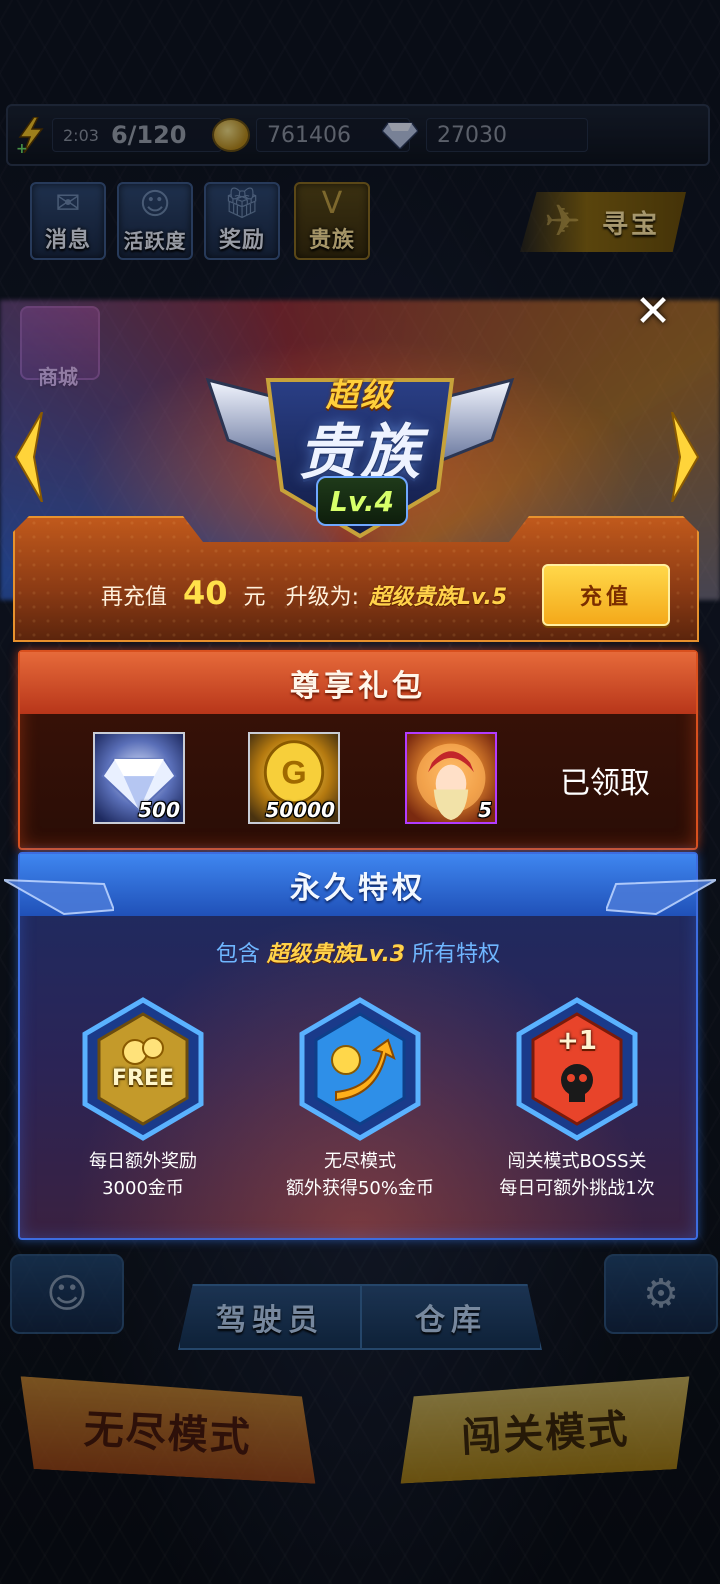 Image resolution: width=720 pixels, height=1584 pixels. Describe the element at coordinates (360, 1161) in the screenshot. I see `perk-line-1: 无尽模式` at that location.